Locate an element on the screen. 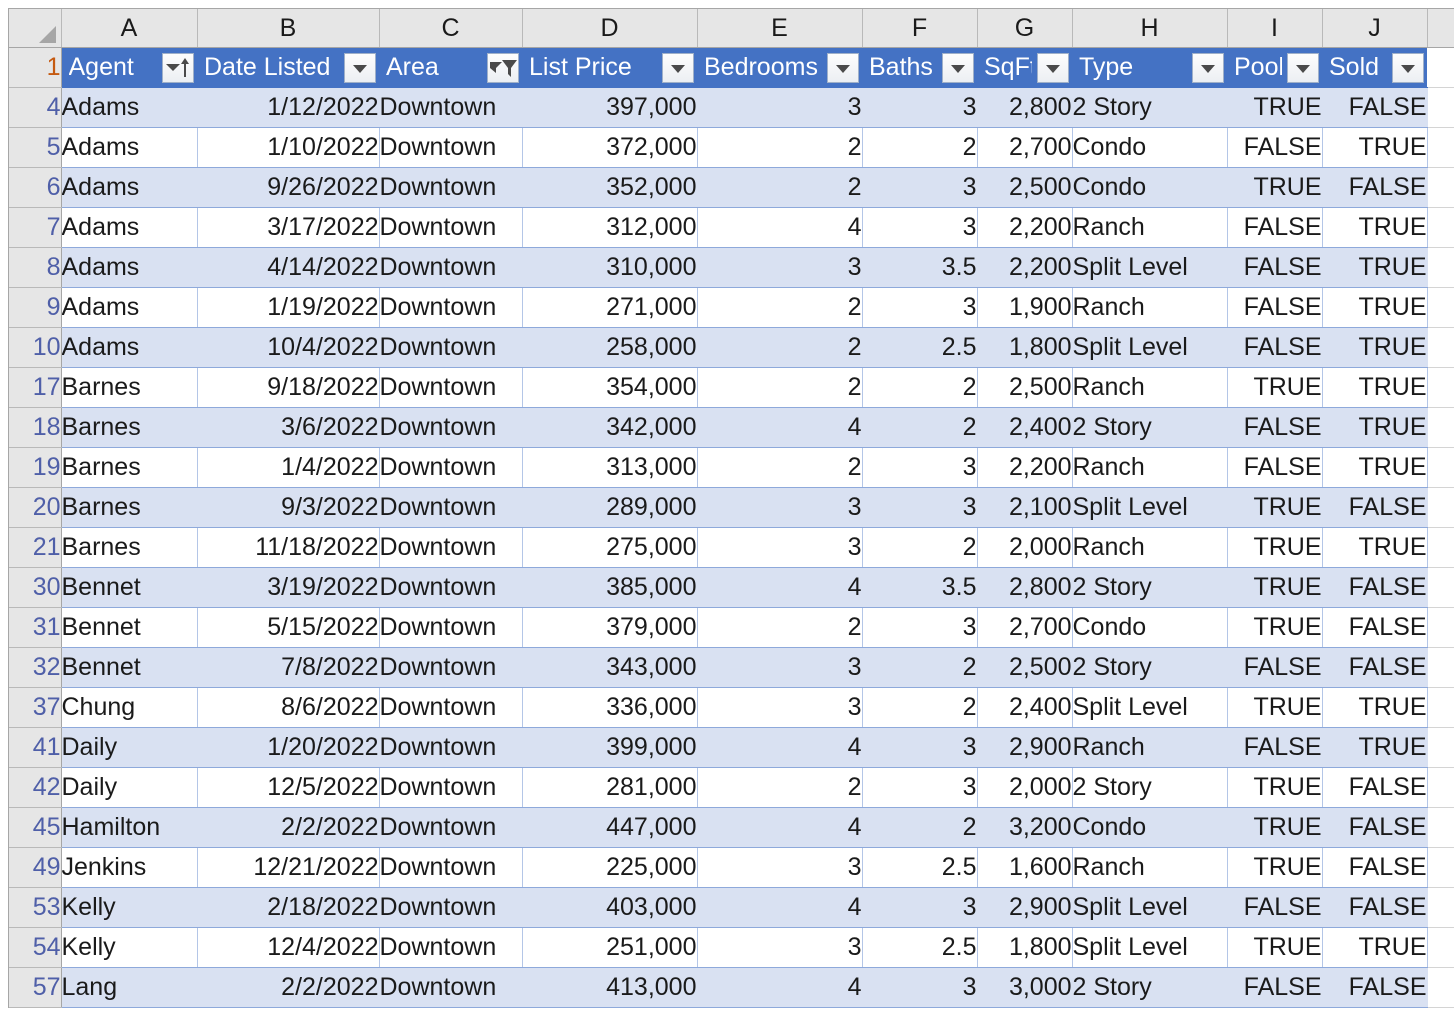  cell-E7: 4 is located at coordinates (780, 227).